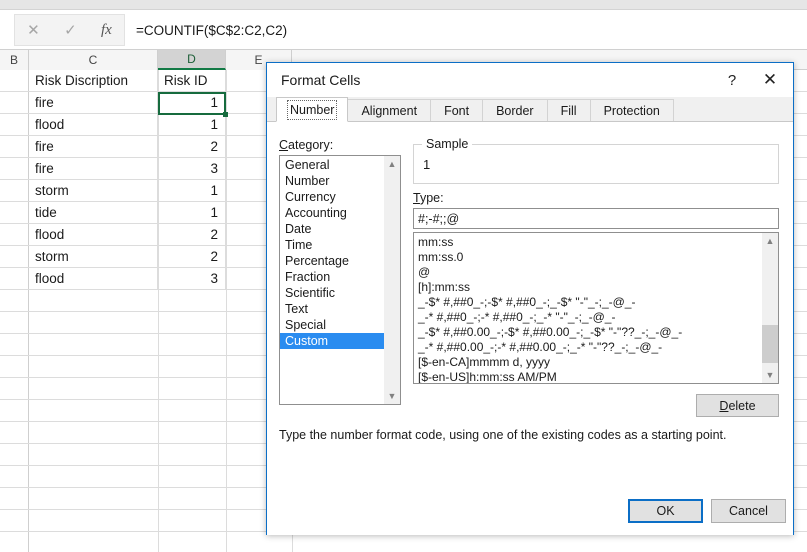 This screenshot has height=552, width=807. I want to click on tab-number: Number, so click(312, 109).